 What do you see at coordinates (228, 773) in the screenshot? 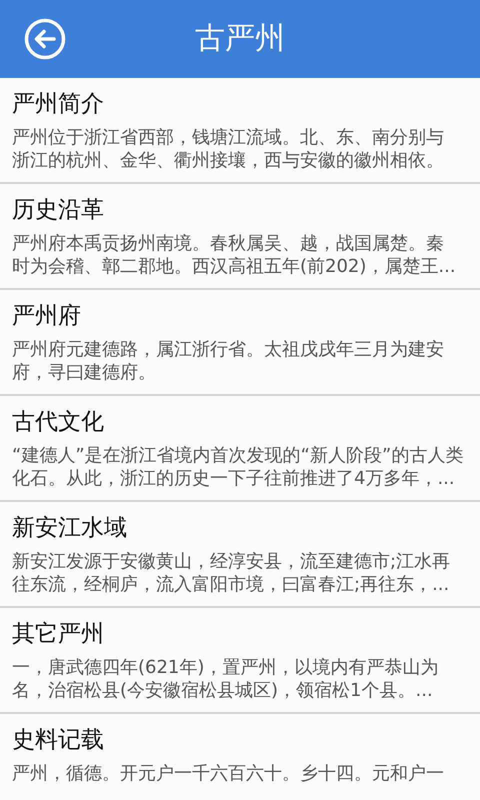
I see `item-description: 严州，循德。开元户一千六百六十。乡十四。元和户一` at bounding box center [228, 773].